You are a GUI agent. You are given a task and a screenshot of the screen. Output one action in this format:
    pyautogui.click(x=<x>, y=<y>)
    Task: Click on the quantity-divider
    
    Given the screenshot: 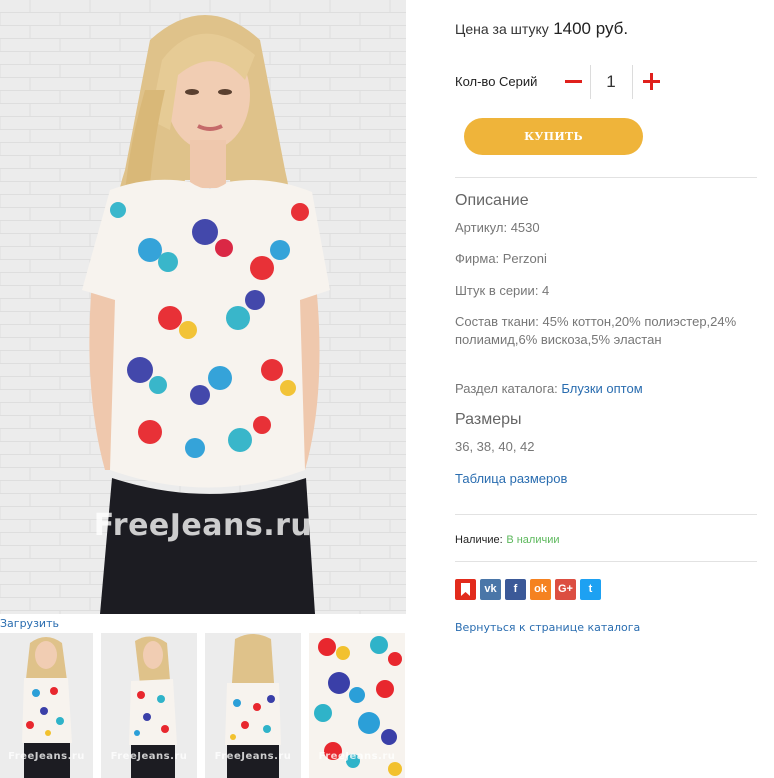 What is the action you would take?
    pyautogui.click(x=632, y=82)
    